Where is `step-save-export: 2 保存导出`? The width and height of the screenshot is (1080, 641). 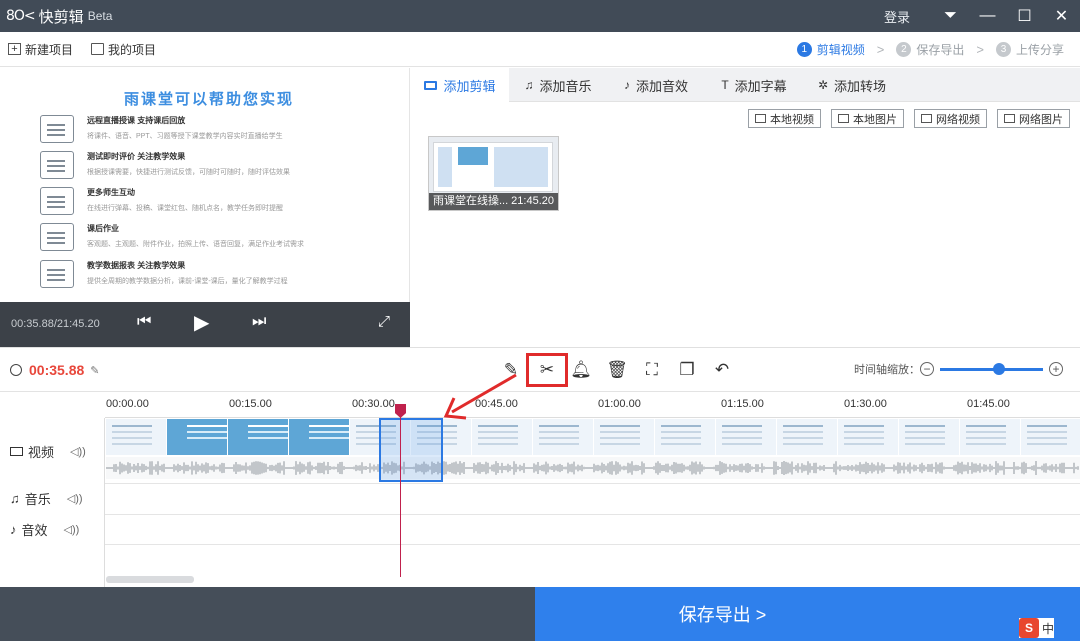 step-save-export: 2 保存导出 is located at coordinates (930, 49).